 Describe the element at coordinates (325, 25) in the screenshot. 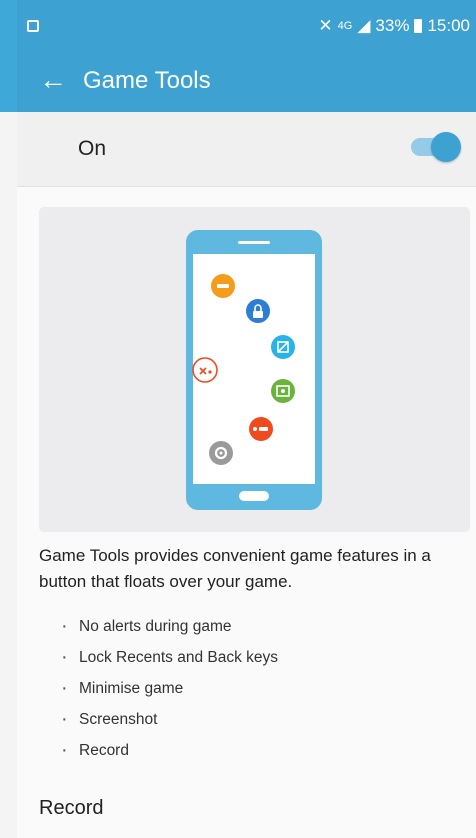

I see `mute-icon: ✕` at that location.